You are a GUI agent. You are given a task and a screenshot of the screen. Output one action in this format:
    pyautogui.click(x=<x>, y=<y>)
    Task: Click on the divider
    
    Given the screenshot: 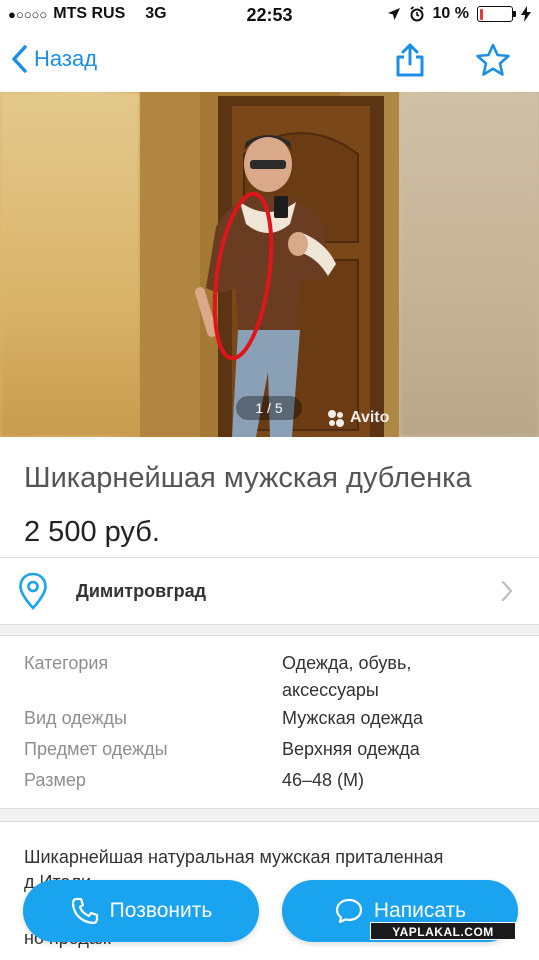 What is the action you would take?
    pyautogui.click(x=269, y=557)
    